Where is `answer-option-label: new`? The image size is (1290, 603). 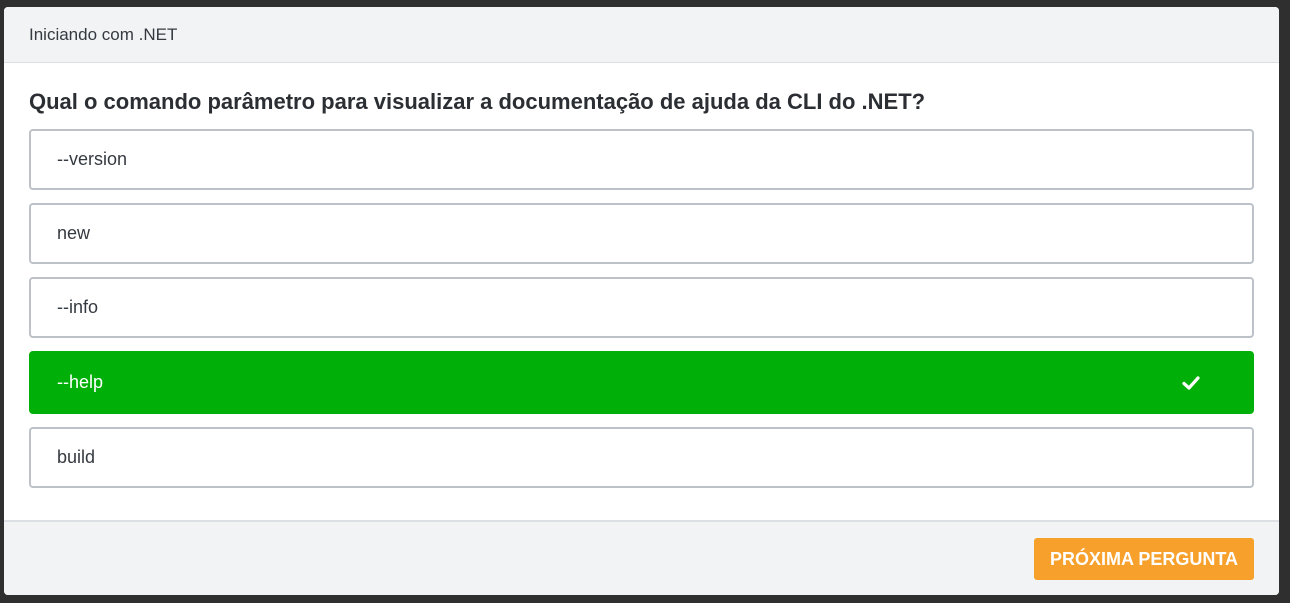 answer-option-label: new is located at coordinates (74, 233).